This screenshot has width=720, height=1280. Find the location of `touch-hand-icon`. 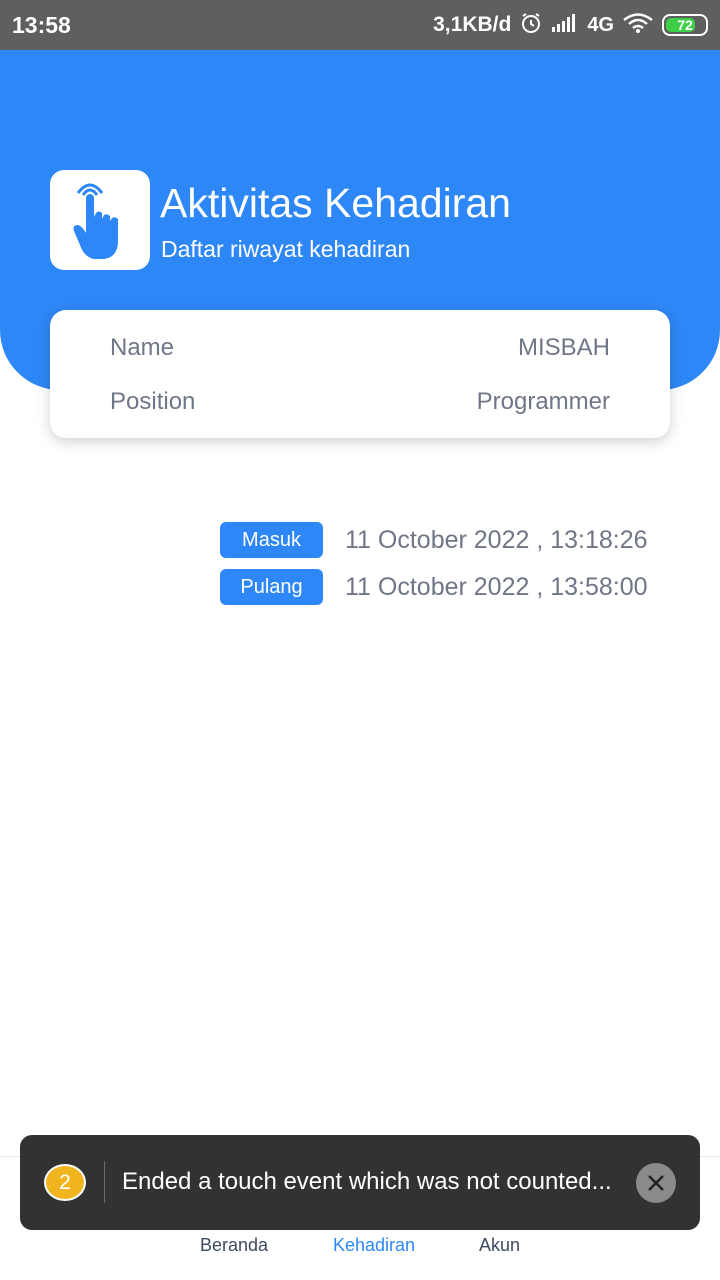

touch-hand-icon is located at coordinates (100, 220).